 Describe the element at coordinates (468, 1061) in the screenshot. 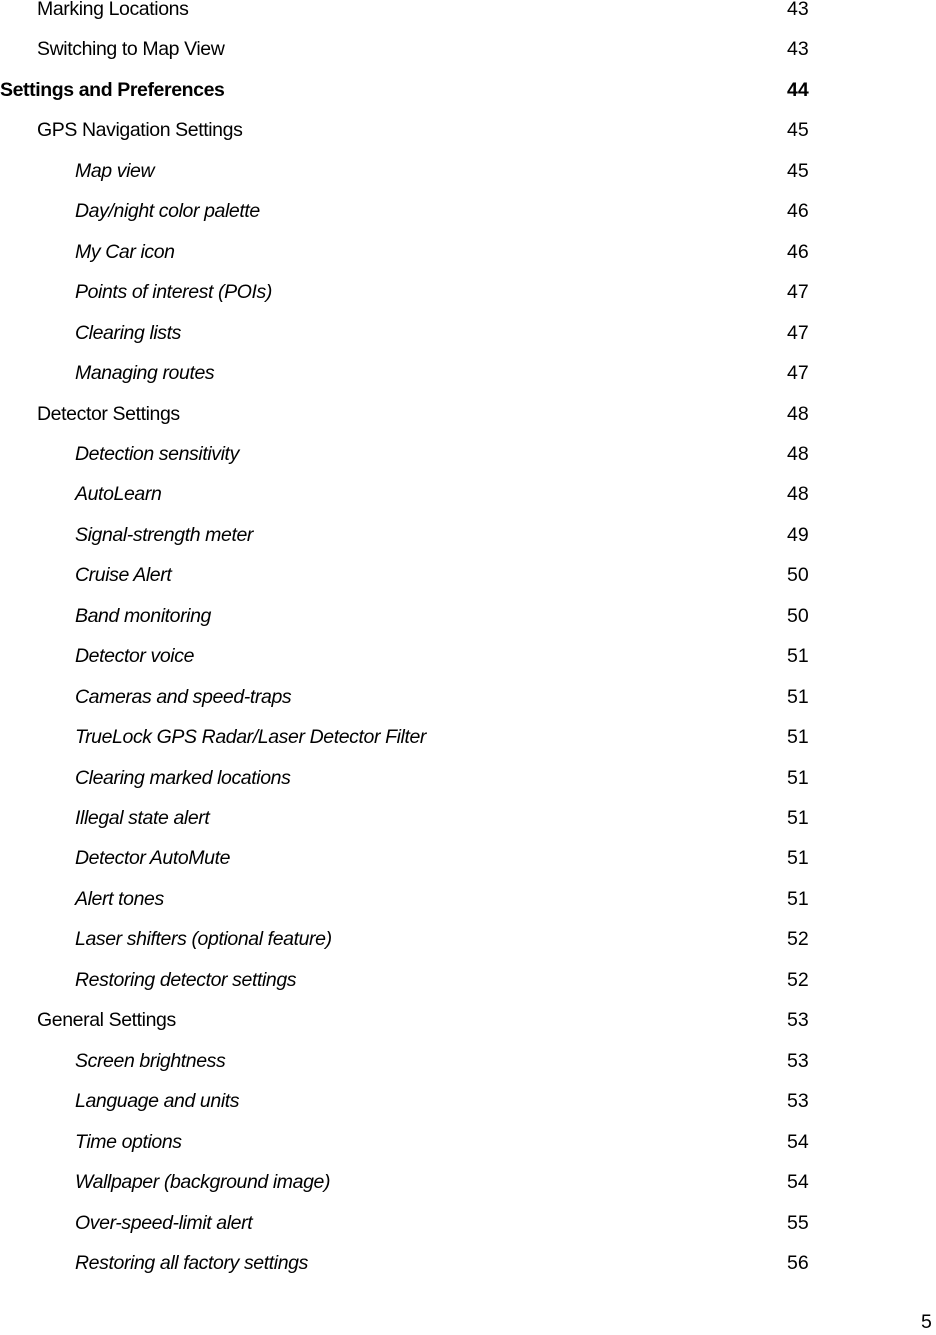

I see `toc-entry: Screen brightness 53` at that location.